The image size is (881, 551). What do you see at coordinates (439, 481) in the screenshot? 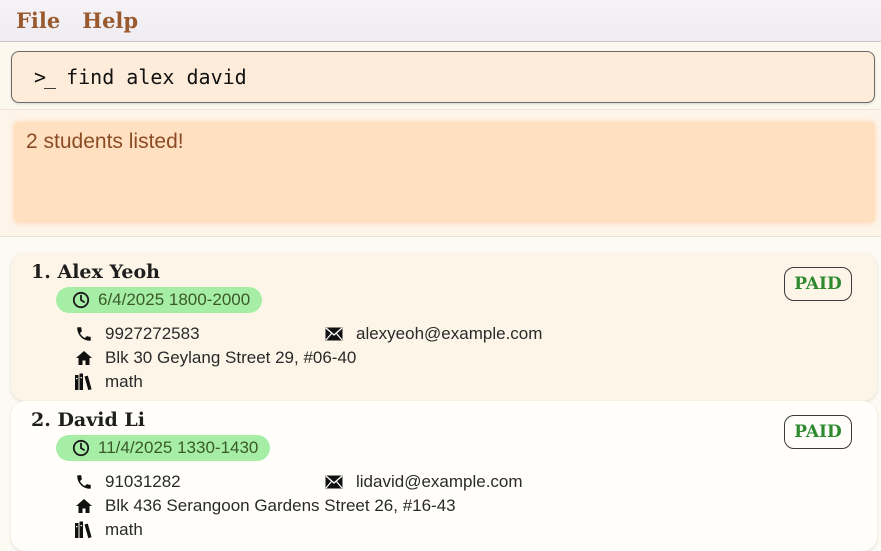
I see `email-text: lidavid@example.com` at bounding box center [439, 481].